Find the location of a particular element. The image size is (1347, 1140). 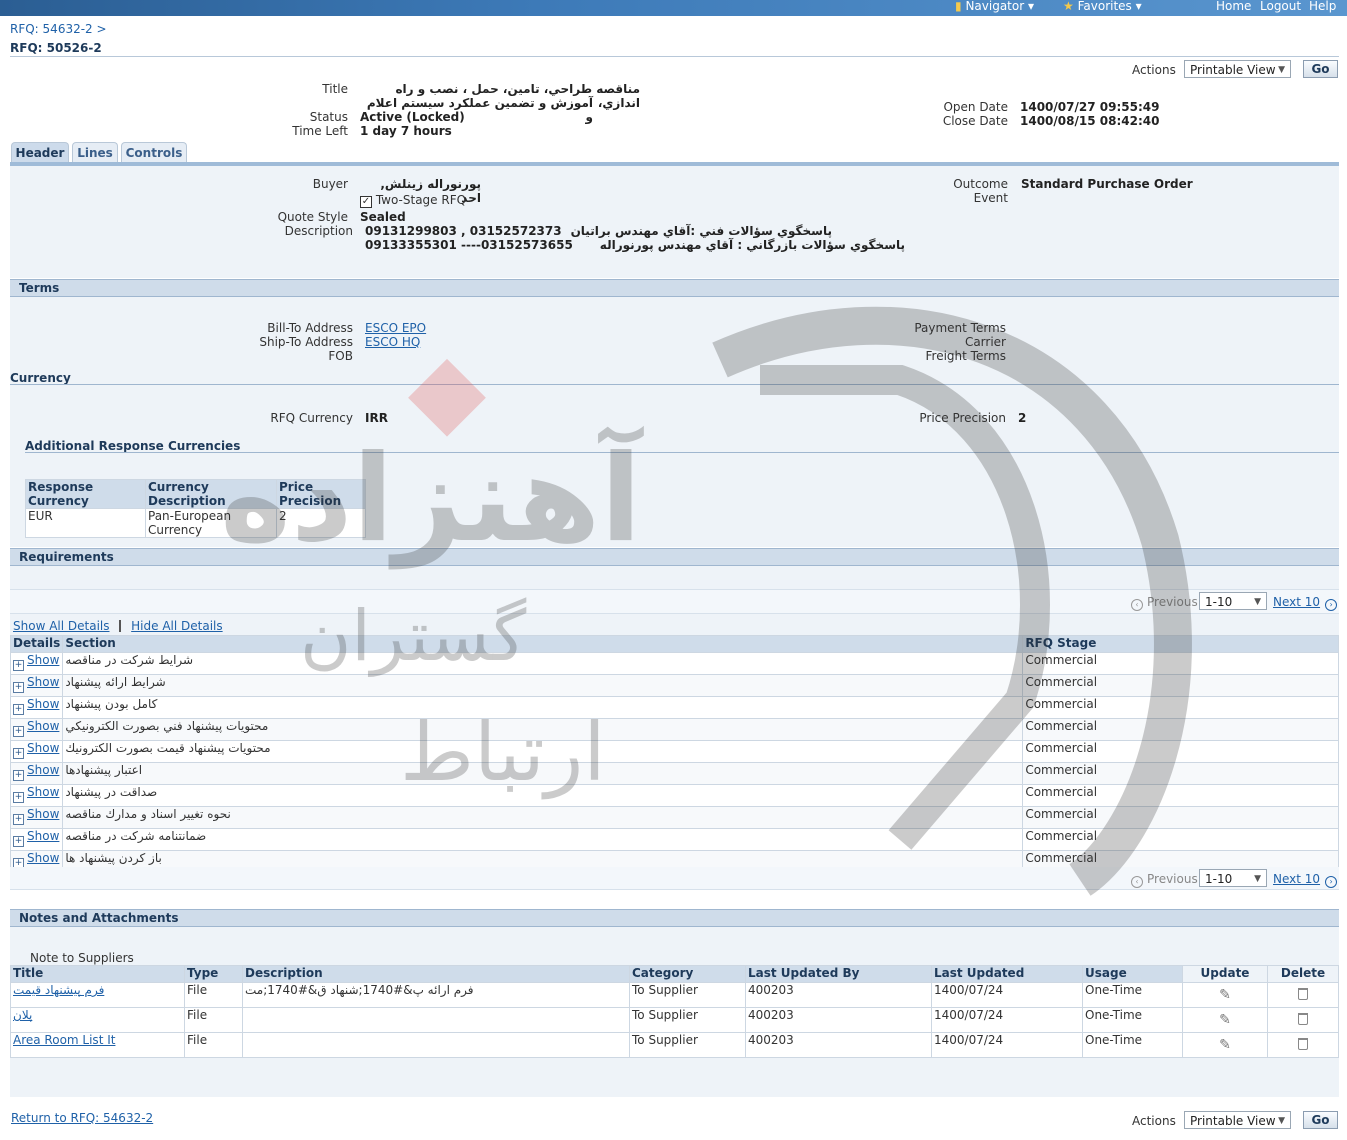

open-date-label: Open Date is located at coordinates (975, 107).